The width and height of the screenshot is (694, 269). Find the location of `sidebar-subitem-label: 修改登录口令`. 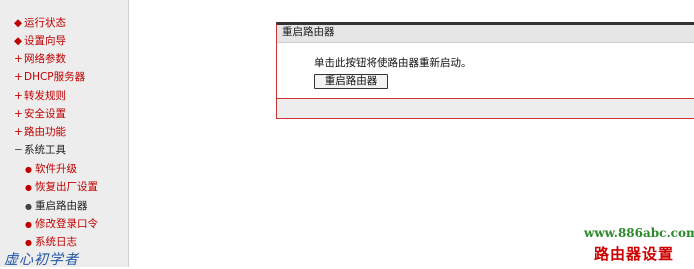

sidebar-subitem-label: 修改登录口令 is located at coordinates (66, 224).